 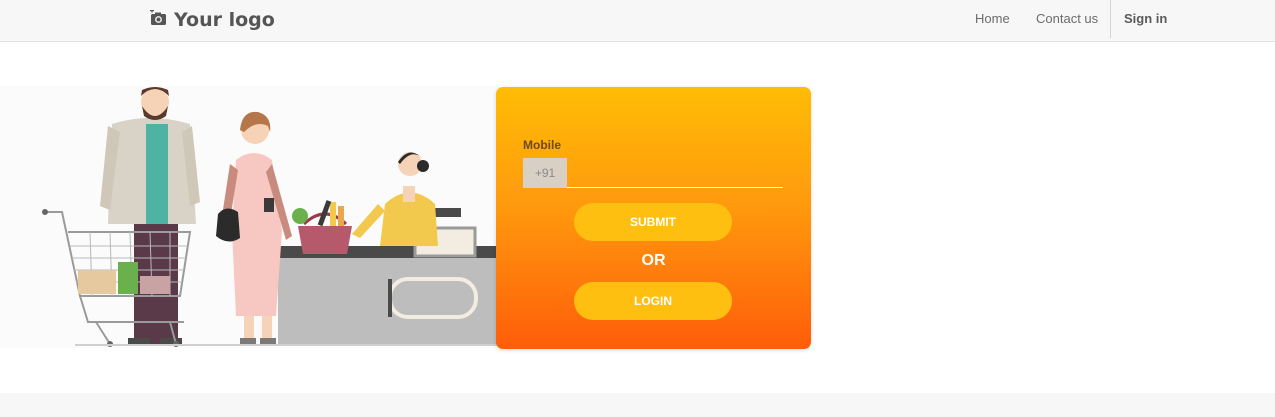 What do you see at coordinates (159, 19) in the screenshot?
I see `camera-plus-icon` at bounding box center [159, 19].